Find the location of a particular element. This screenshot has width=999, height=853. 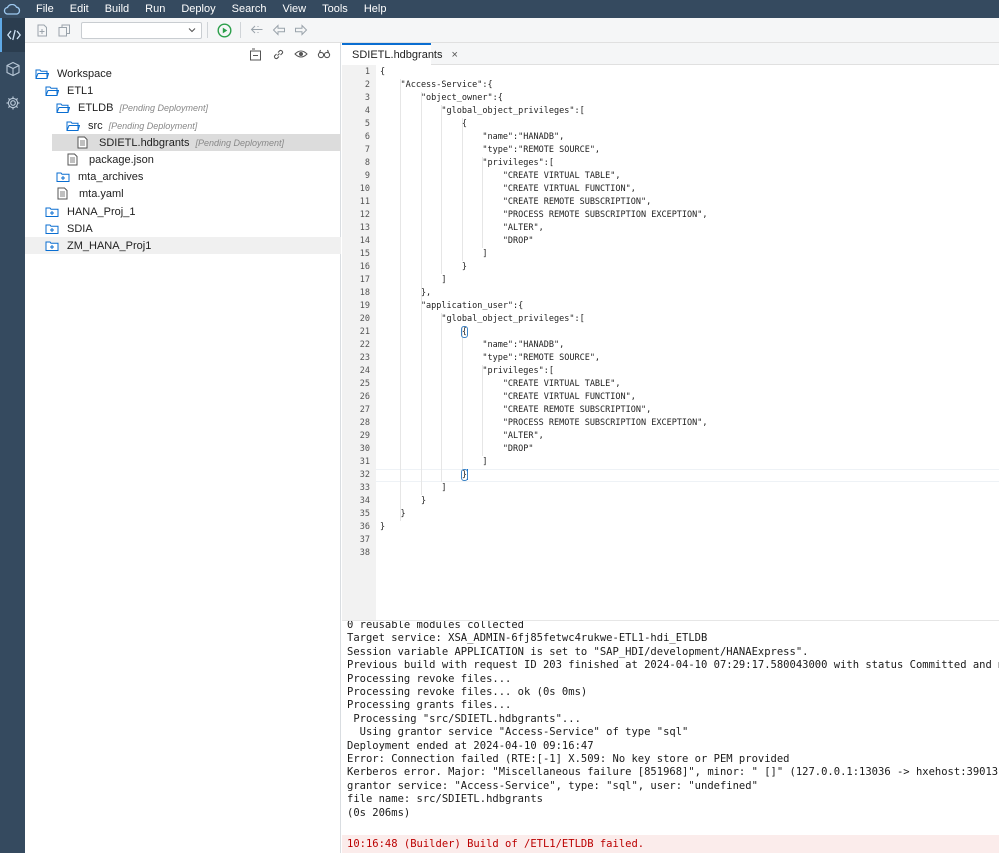

console-line: Deployment ended at 2024-04-10 09:16:47 is located at coordinates (470, 745).